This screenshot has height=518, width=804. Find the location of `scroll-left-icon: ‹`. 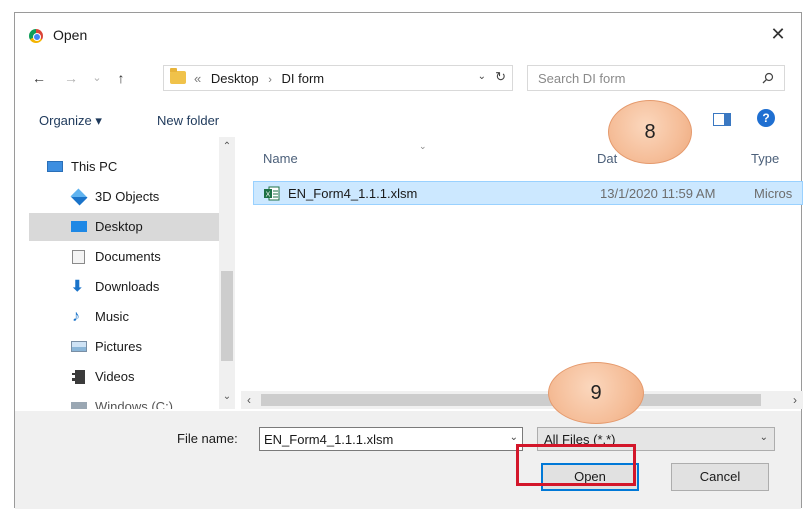

scroll-left-icon: ‹ is located at coordinates (249, 400).